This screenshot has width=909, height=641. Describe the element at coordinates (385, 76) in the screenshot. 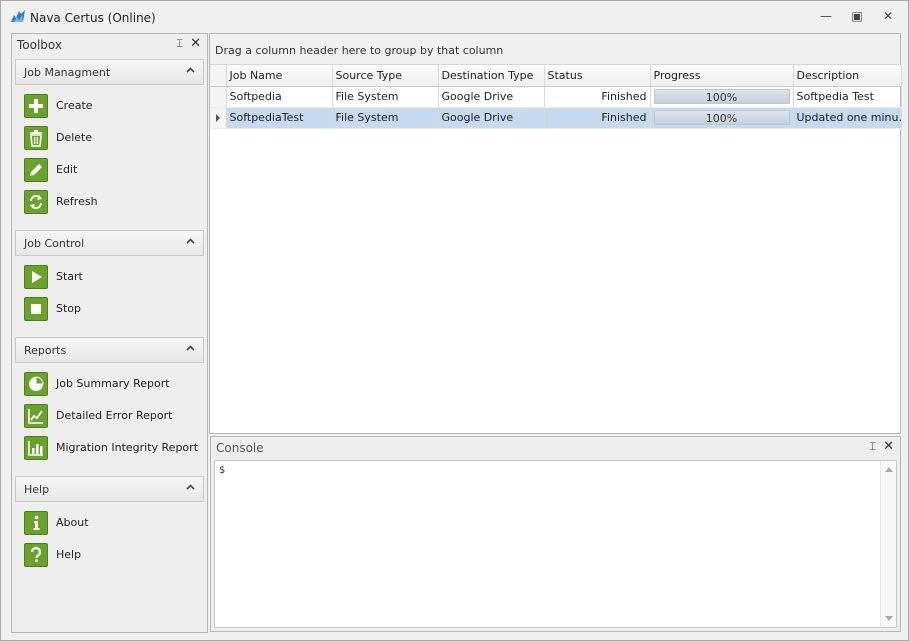

I see `column-header-source-type: Source Type` at that location.